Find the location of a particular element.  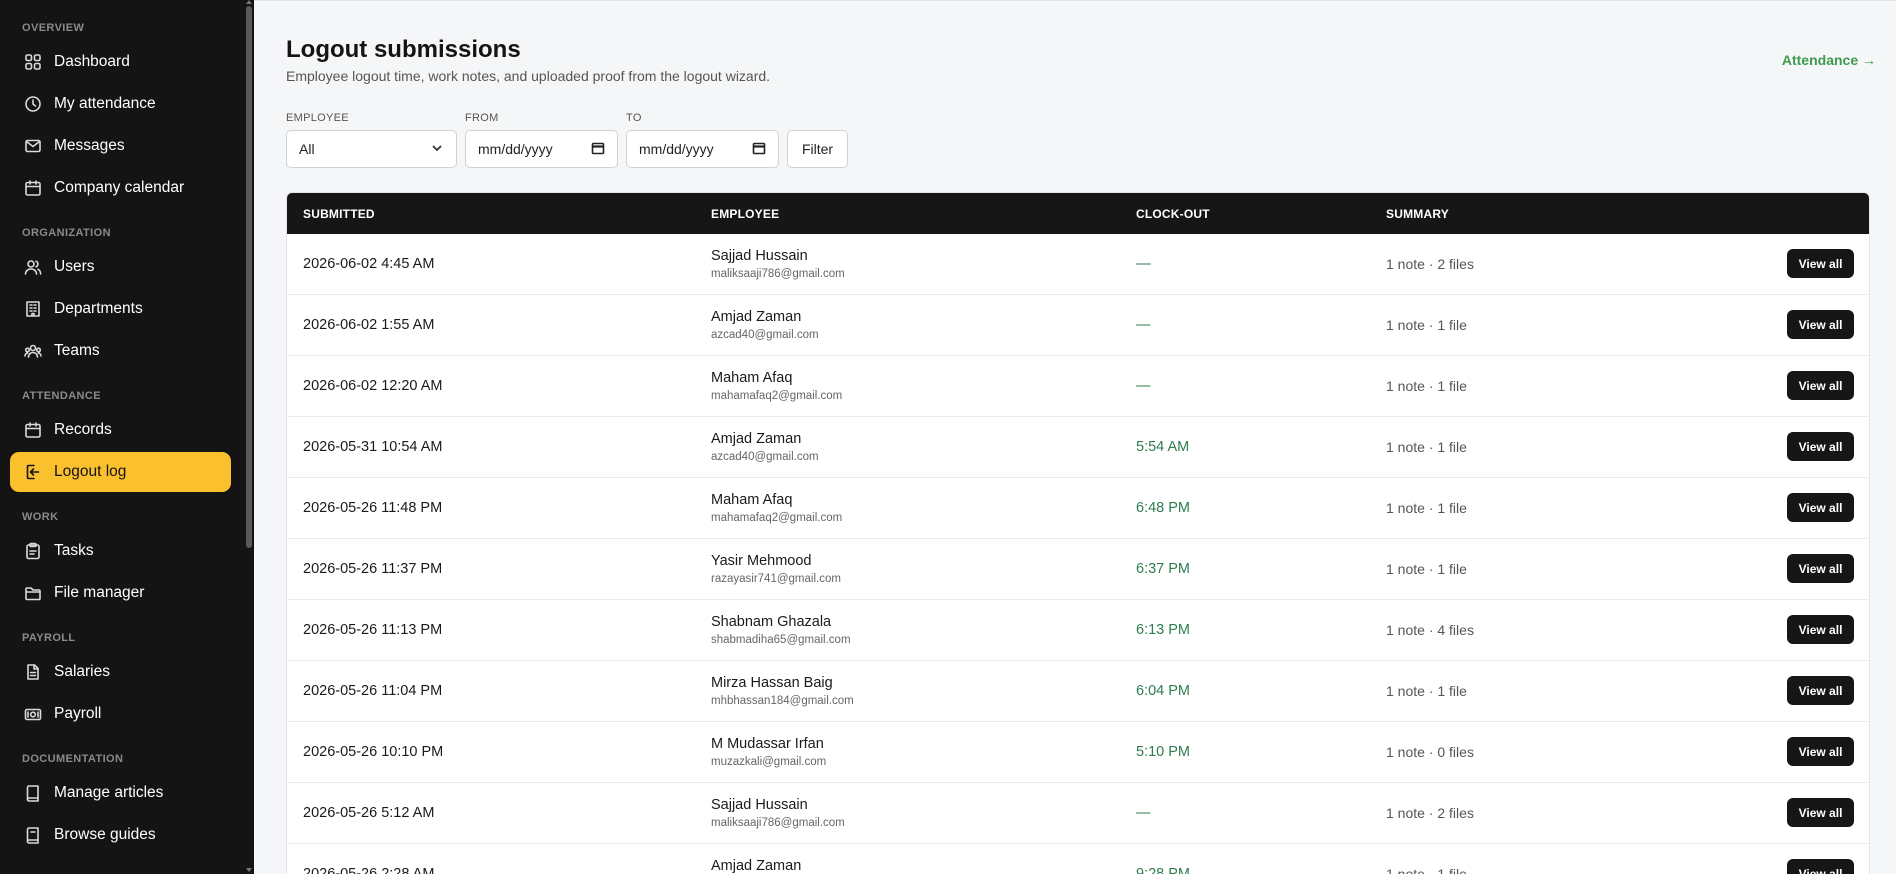

sidebar-item-label: Company calendar is located at coordinates (119, 187).